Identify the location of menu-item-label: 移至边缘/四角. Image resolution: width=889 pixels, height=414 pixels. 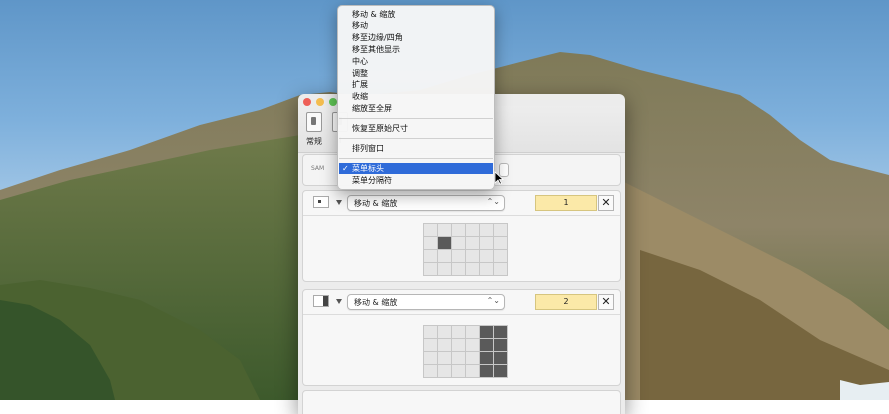
(377, 37).